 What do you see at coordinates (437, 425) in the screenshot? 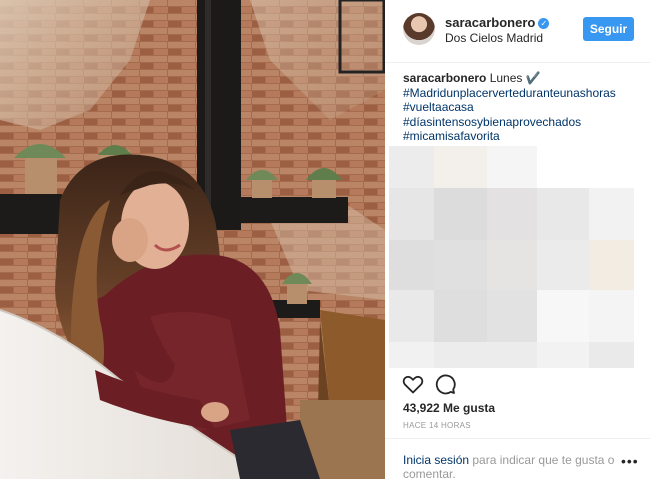
I see `post-timestamp: HACE 14 HORAS` at bounding box center [437, 425].